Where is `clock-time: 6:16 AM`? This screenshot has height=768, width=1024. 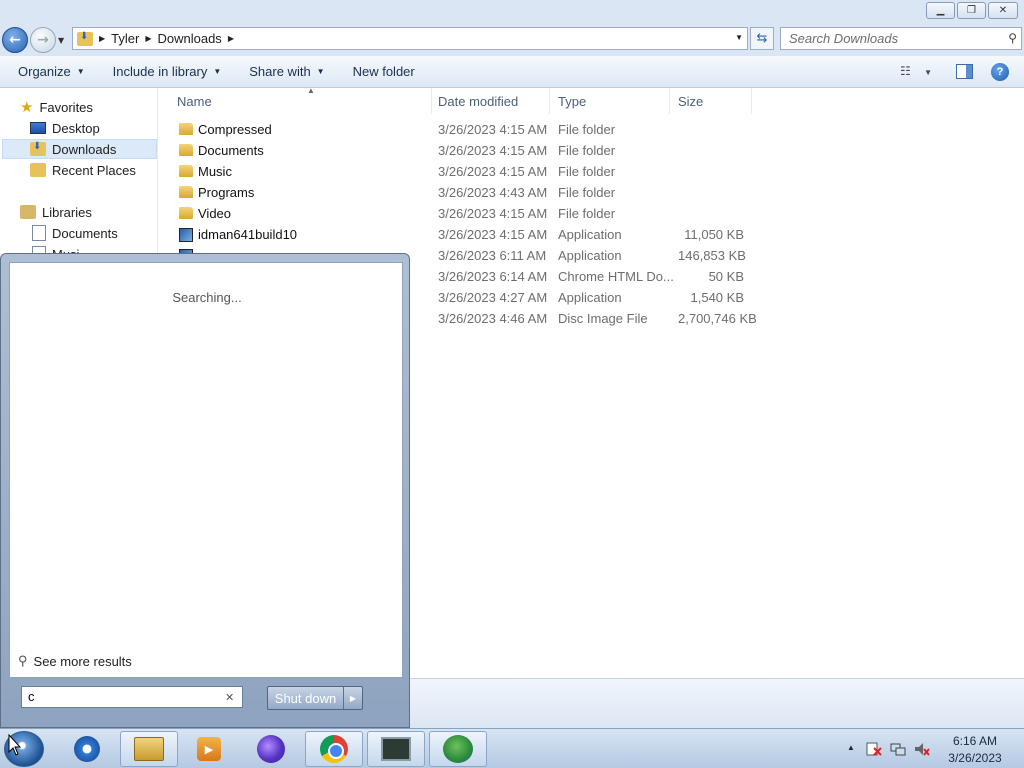 clock-time: 6:16 AM is located at coordinates (975, 741).